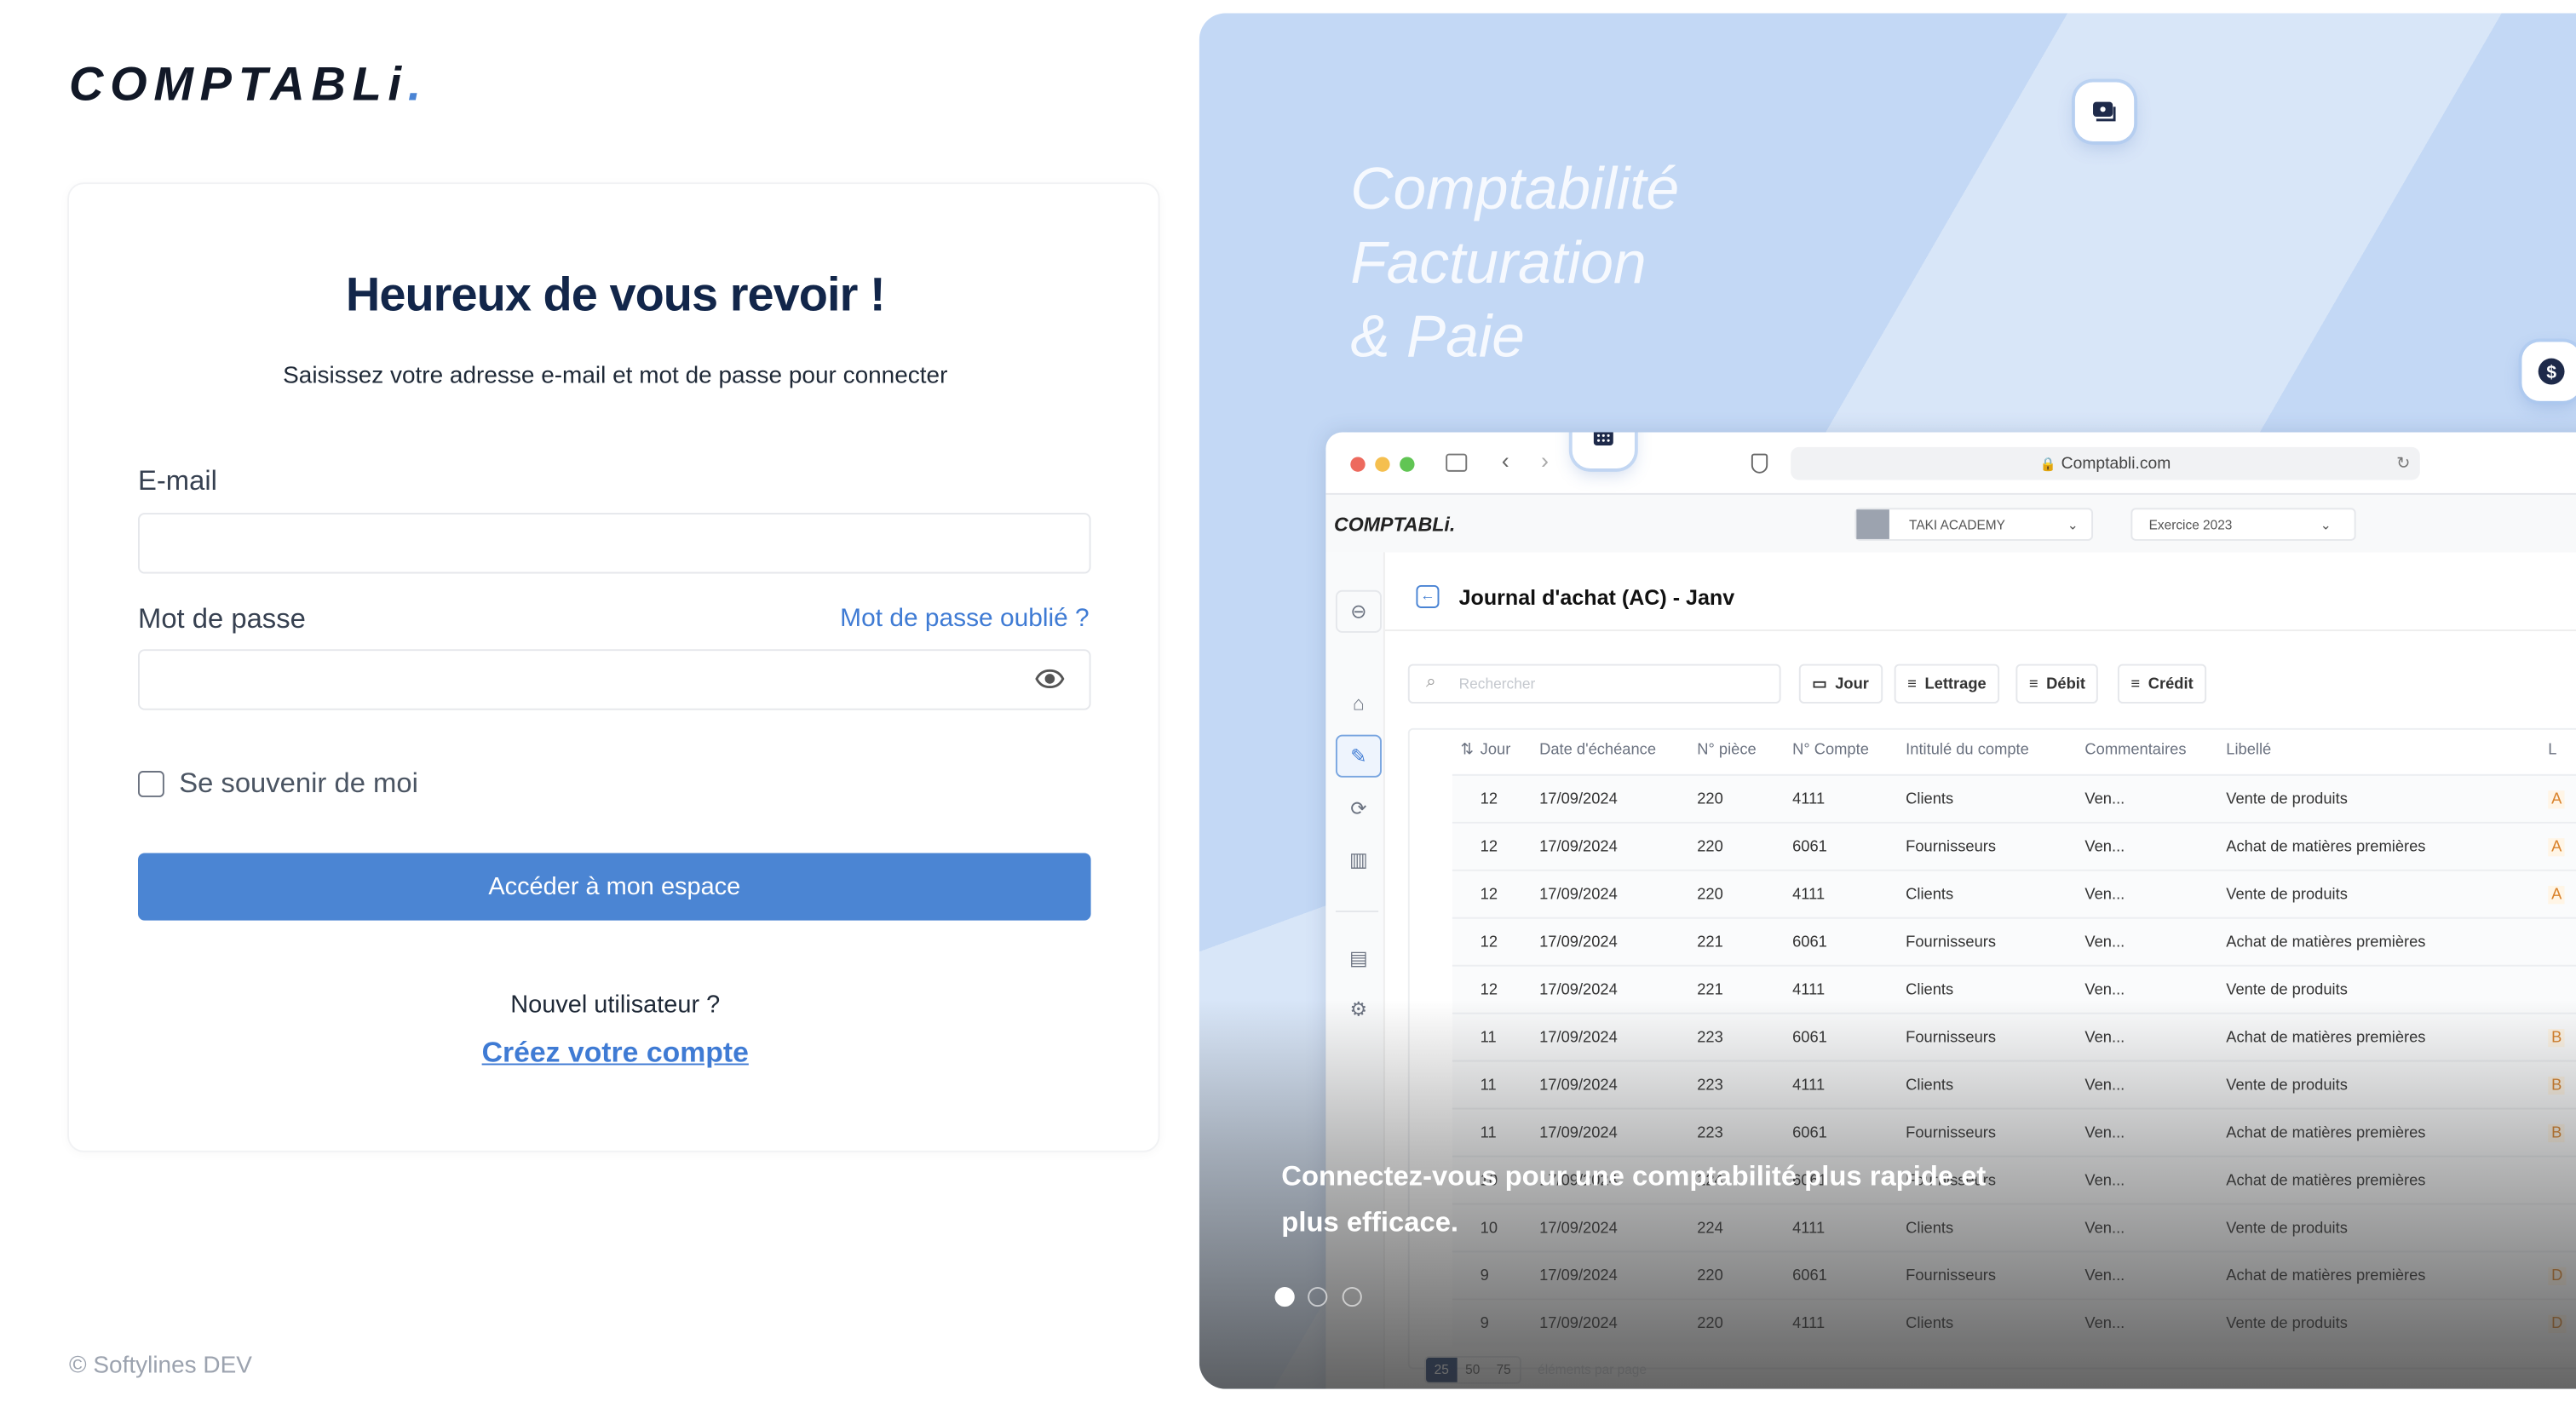 This screenshot has height=1402, width=2576. Describe the element at coordinates (177, 481) in the screenshot. I see `email-label: E-mail` at that location.